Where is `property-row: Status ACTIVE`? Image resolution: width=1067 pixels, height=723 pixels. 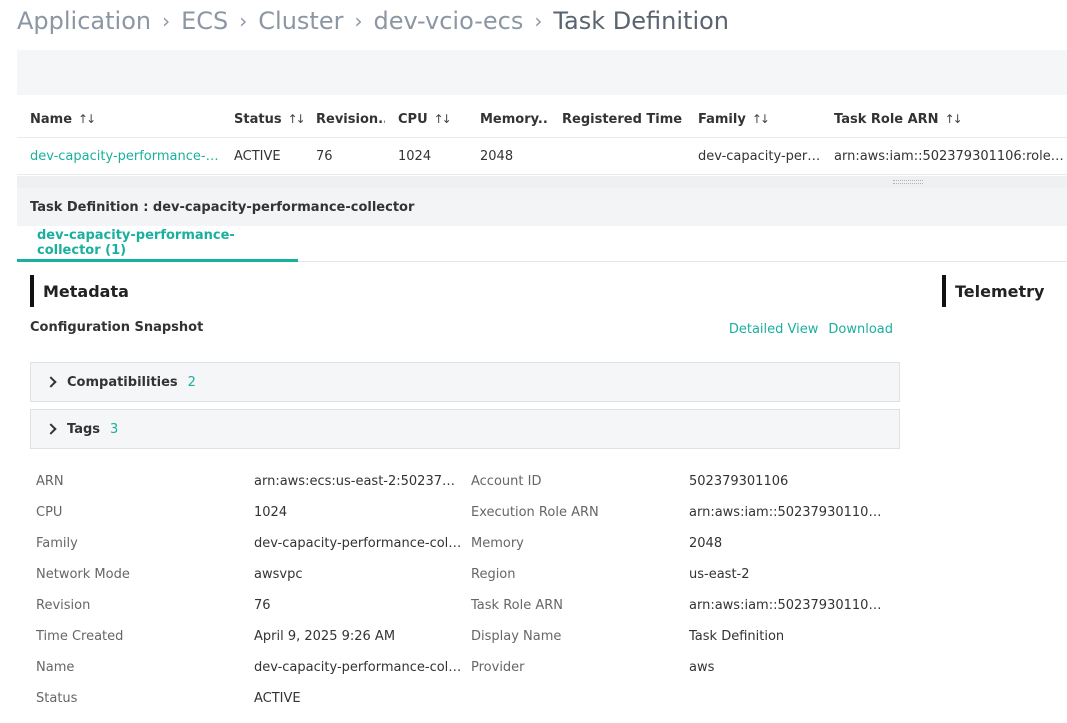 property-row: Status ACTIVE is located at coordinates (466, 698).